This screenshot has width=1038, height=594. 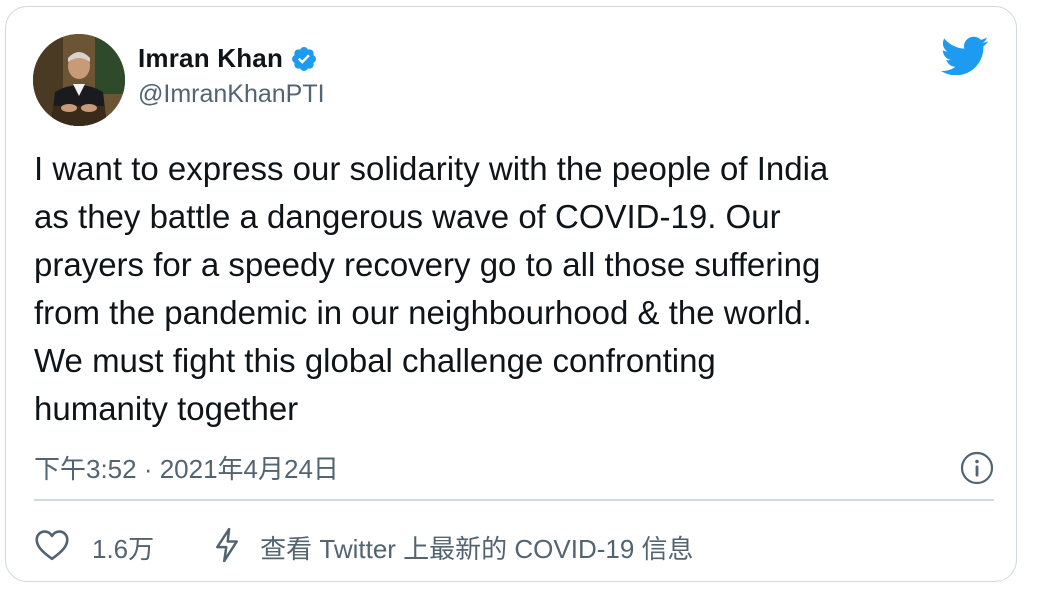 I want to click on meta-row: 下午3:52 · 2021年4月24日, so click(x=514, y=467).